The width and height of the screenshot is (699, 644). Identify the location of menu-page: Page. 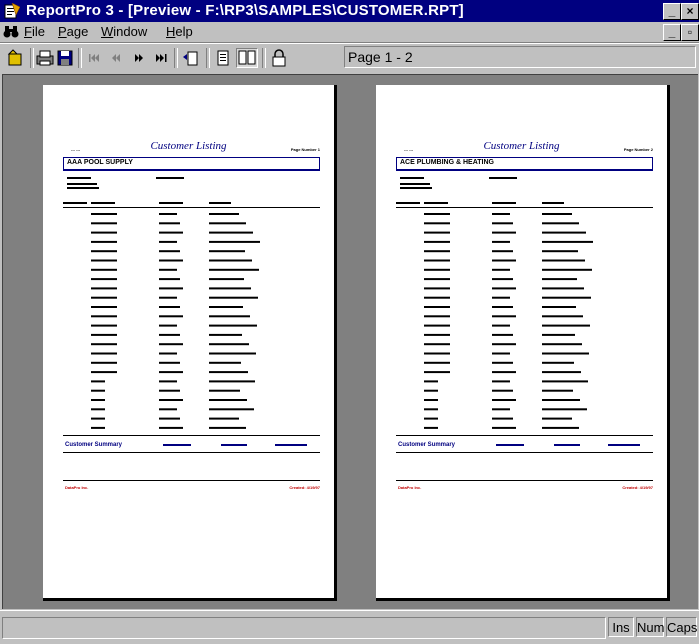
(73, 31).